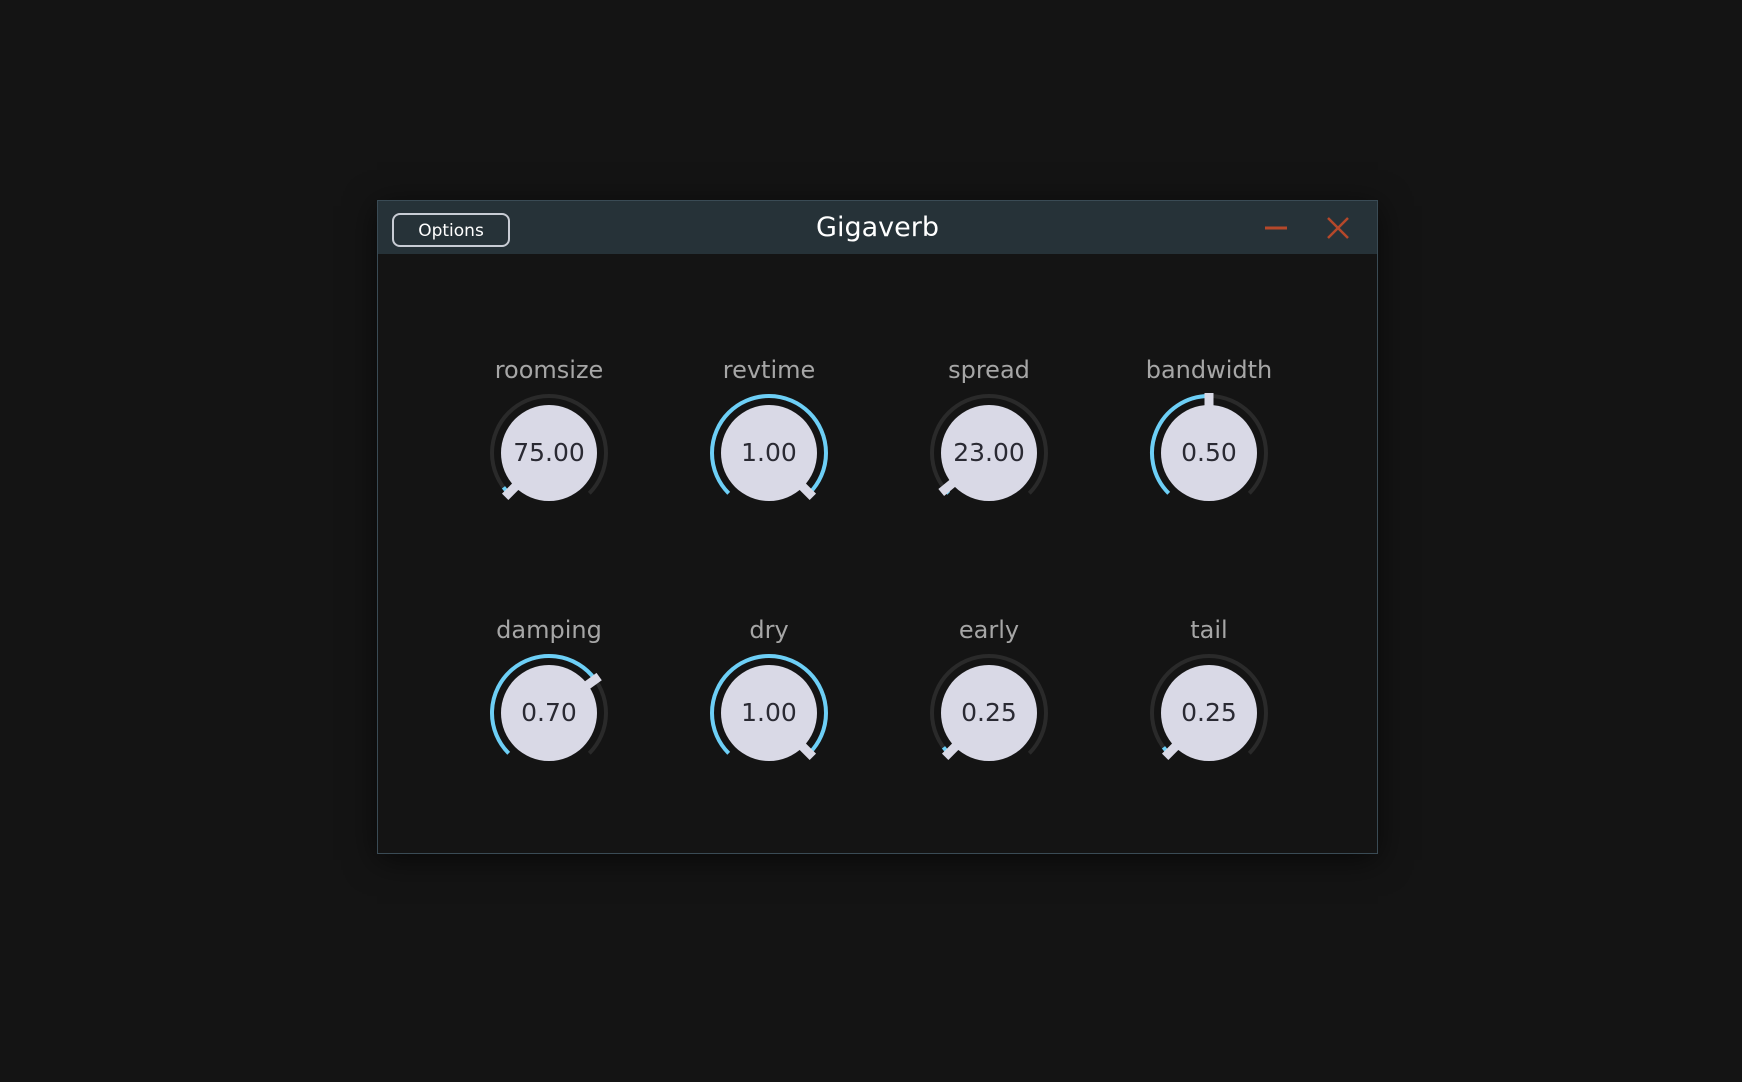 The image size is (1742, 1082). I want to click on knob-cell-tail: tail 0.25, so click(1209, 715).